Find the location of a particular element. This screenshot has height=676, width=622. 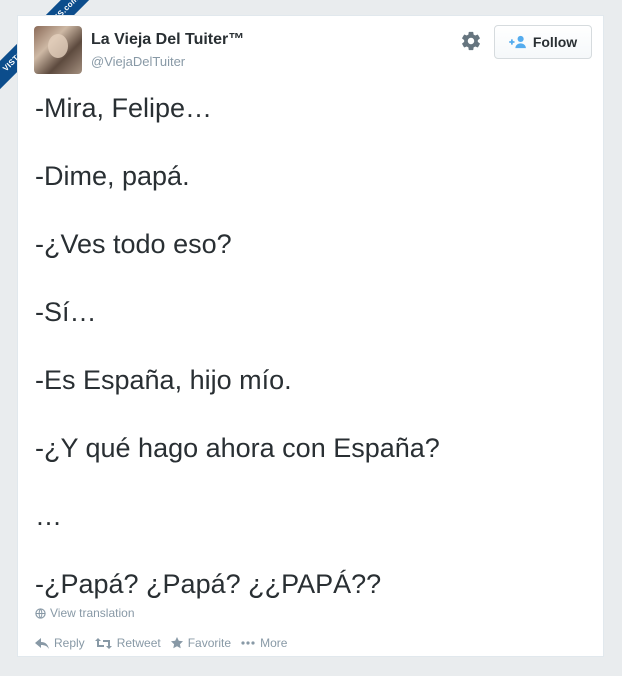

follow-button: Follow is located at coordinates (543, 42).